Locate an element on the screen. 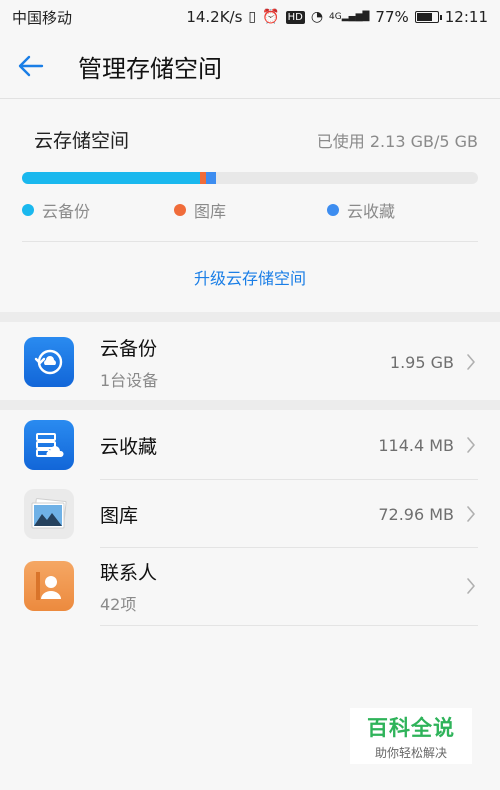  legend-item-favorites: 云收藏 is located at coordinates (361, 210).